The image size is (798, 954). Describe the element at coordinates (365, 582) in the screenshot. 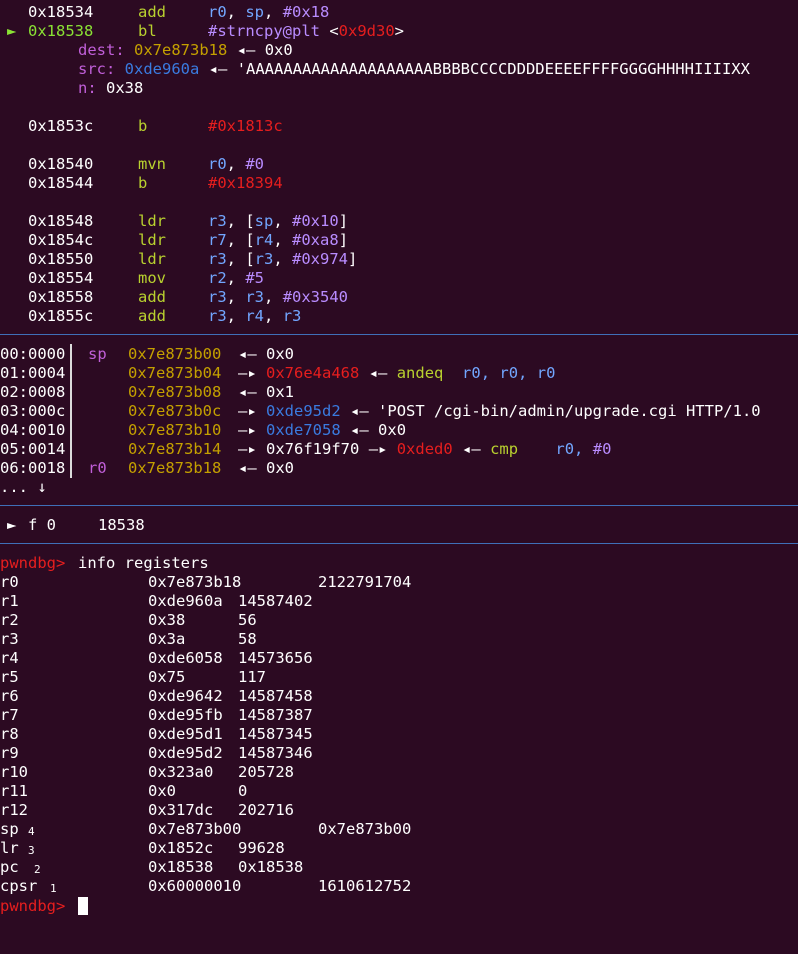

I see `register-natural-value: 2122791704` at that location.